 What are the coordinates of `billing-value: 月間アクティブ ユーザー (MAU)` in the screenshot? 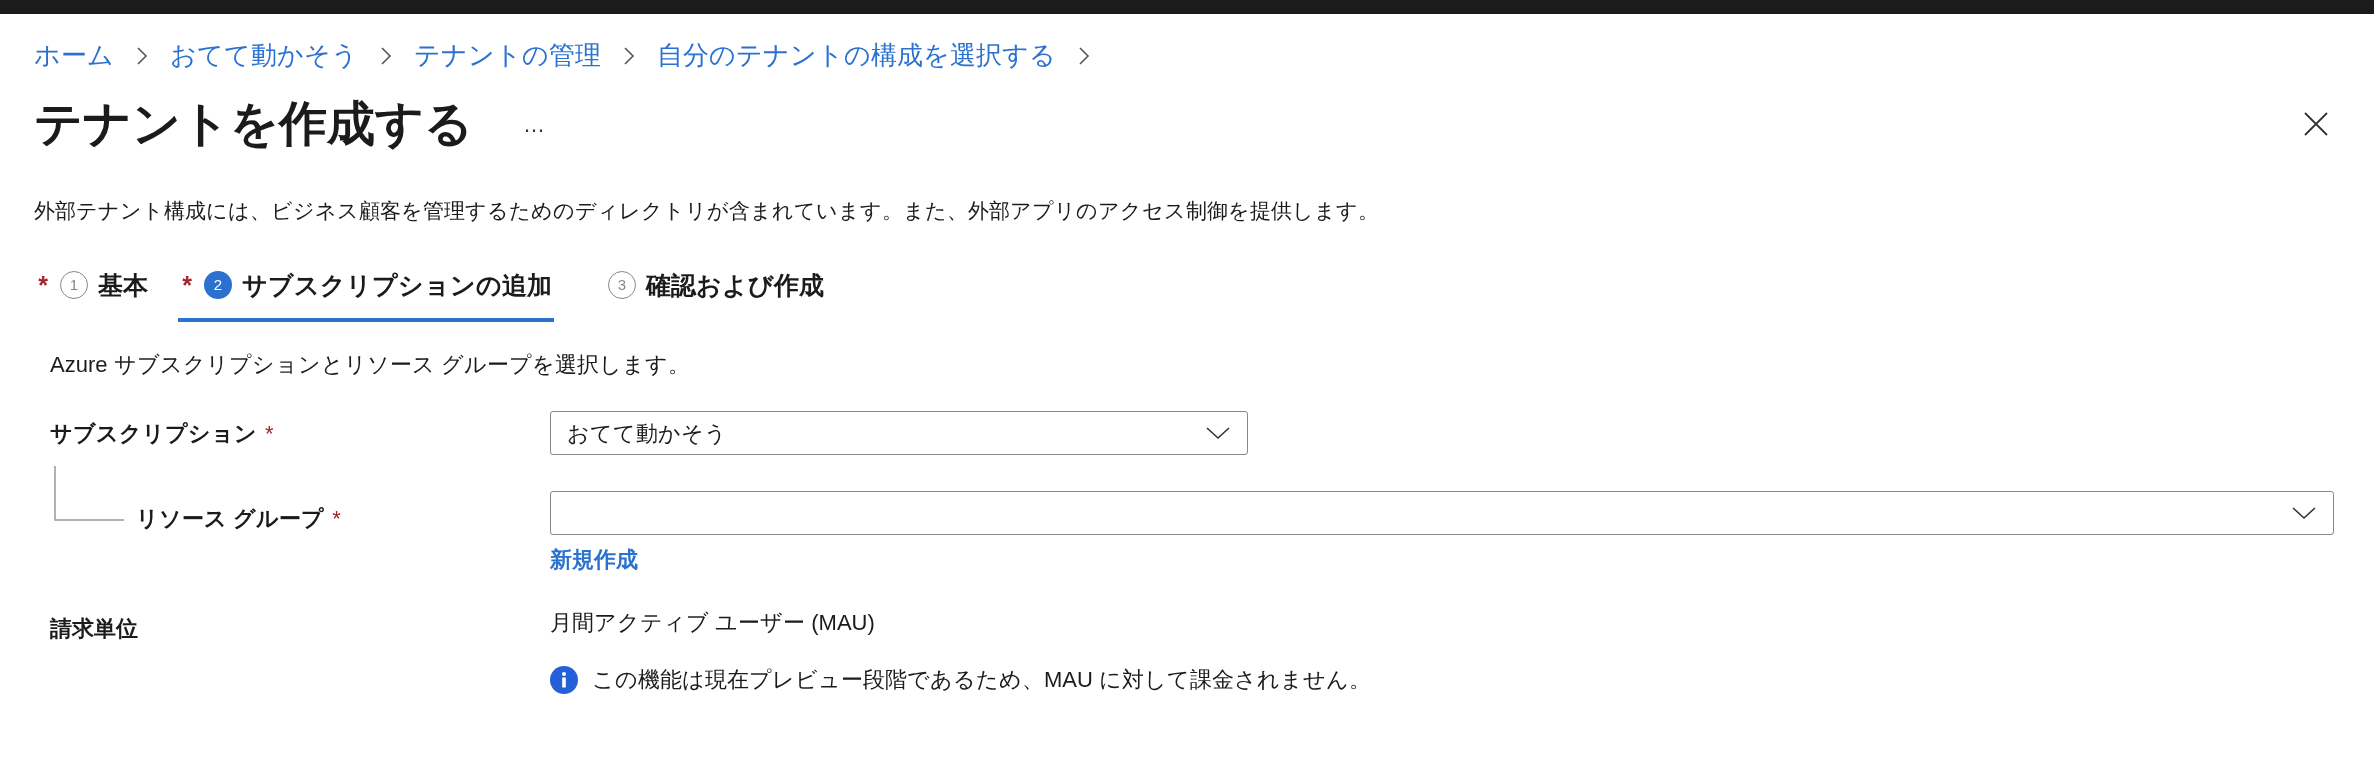 It's located at (713, 623).